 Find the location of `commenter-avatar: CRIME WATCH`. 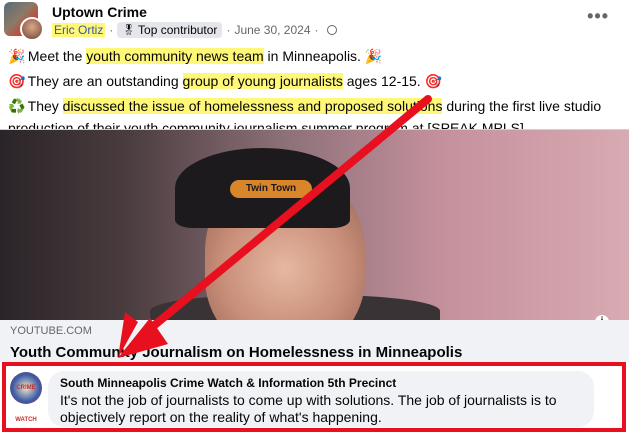

commenter-avatar: CRIME WATCH is located at coordinates (26, 397).